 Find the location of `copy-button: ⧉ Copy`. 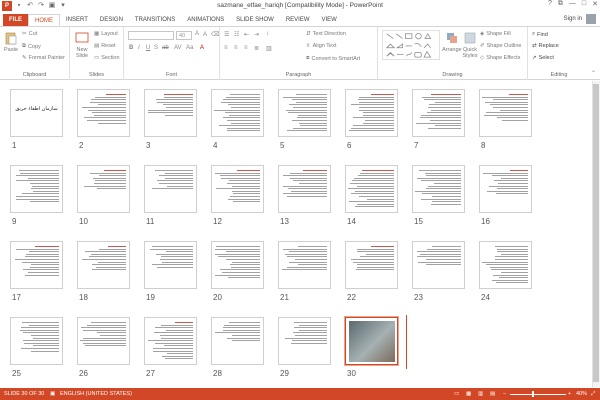

copy-button: ⧉ Copy is located at coordinates (31, 46).